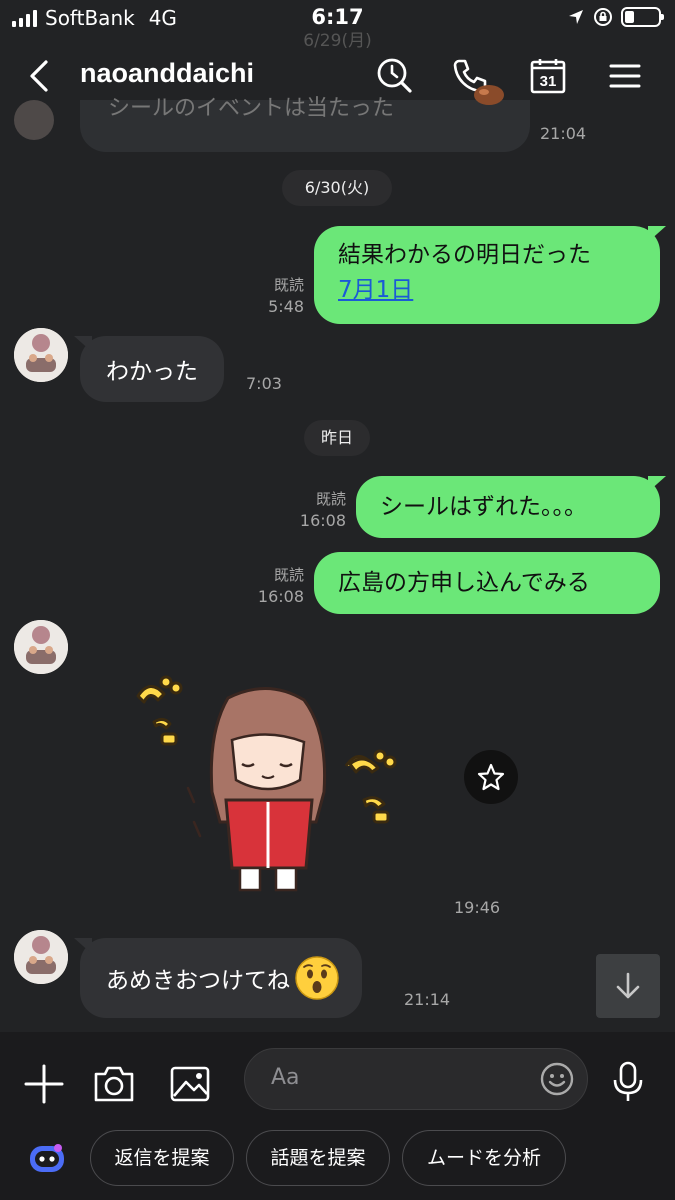  Describe the element at coordinates (375, 290) in the screenshot. I see `date-link: 7月1日` at that location.